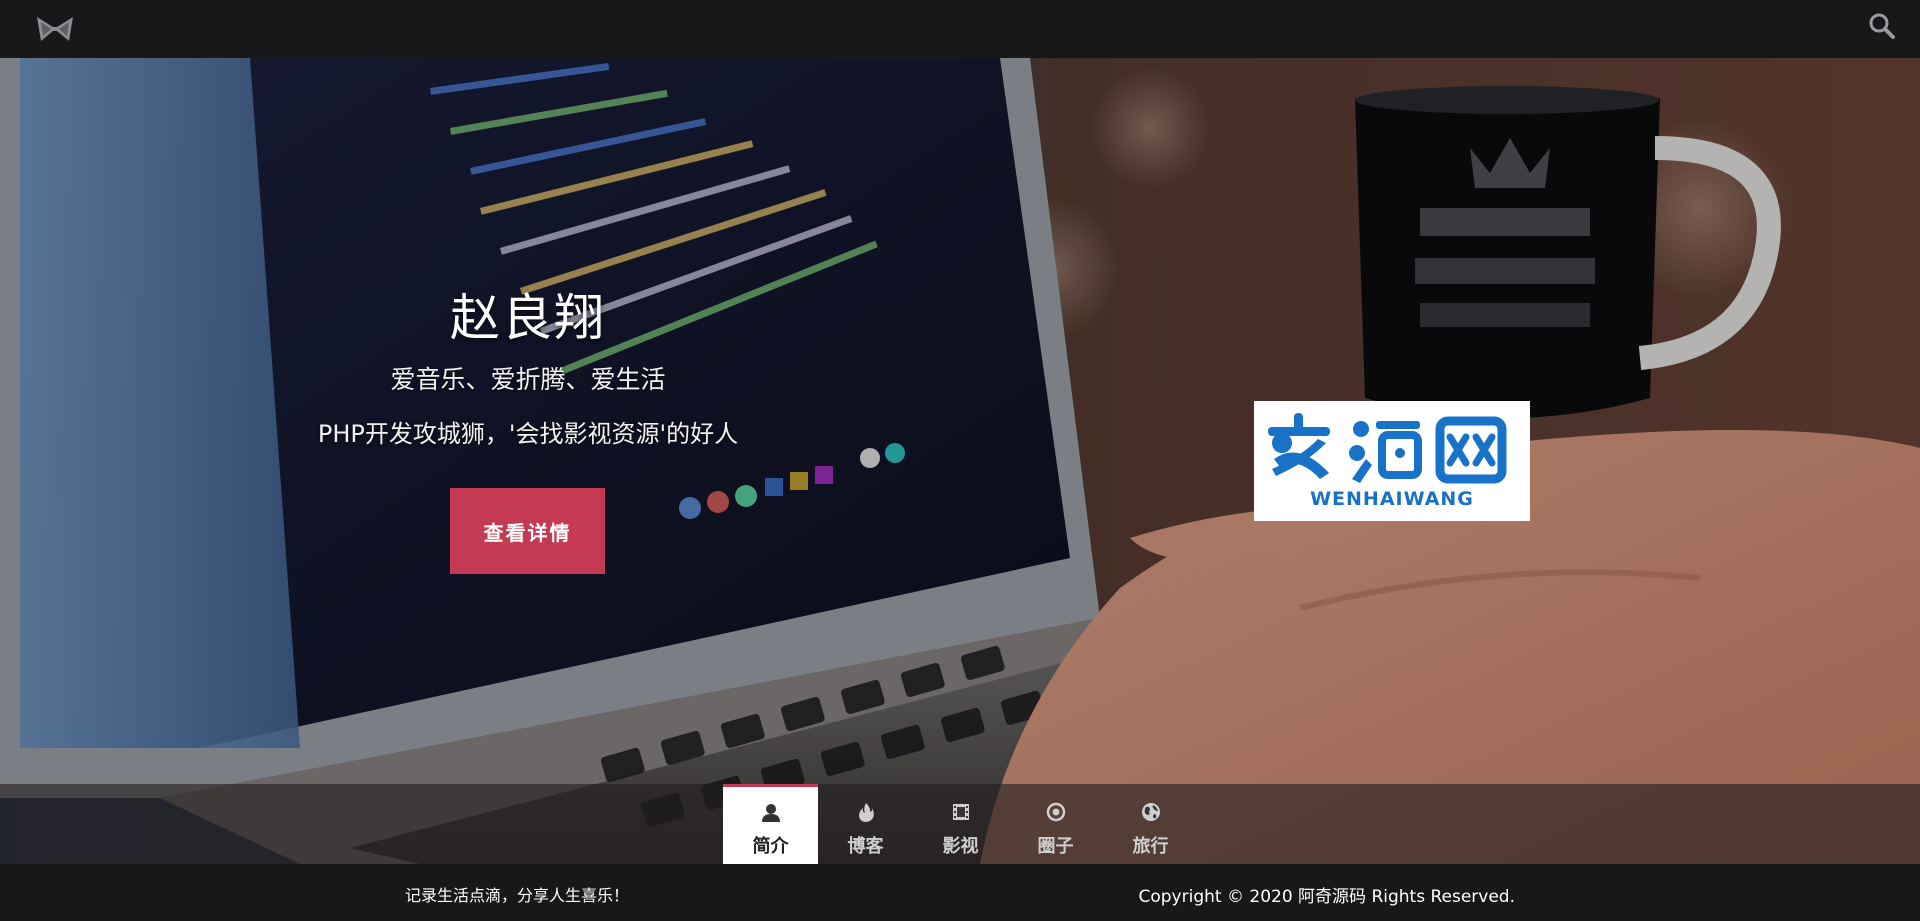 Image resolution: width=1920 pixels, height=921 pixels. What do you see at coordinates (1055, 846) in the screenshot?
I see `tab-label: 圈子` at bounding box center [1055, 846].